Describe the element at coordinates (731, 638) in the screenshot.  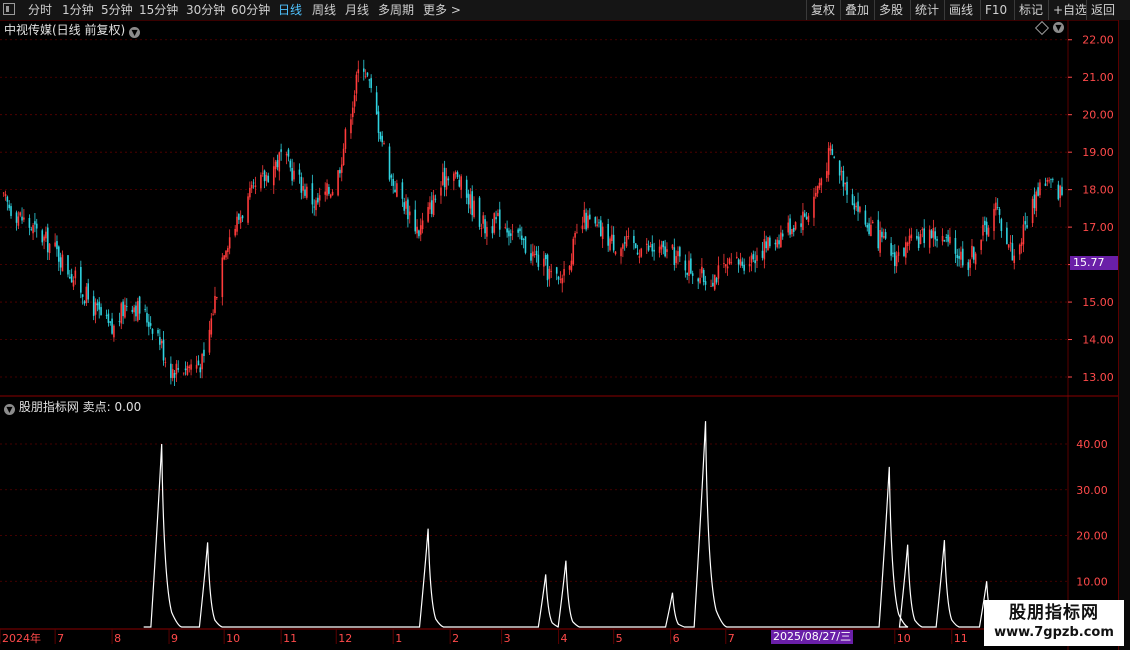
I see `time-tick-label: 7` at that location.